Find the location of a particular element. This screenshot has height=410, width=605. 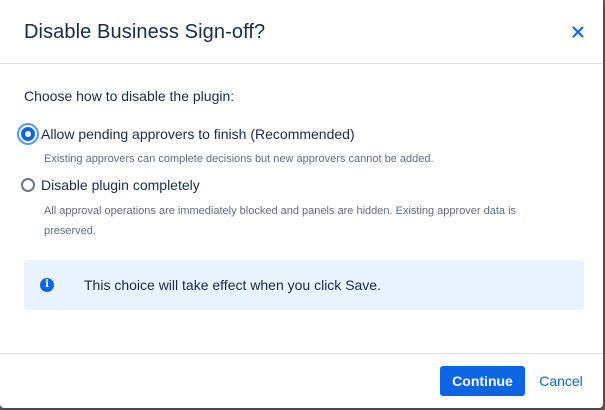

radio-allow-pending is located at coordinates (28, 134).